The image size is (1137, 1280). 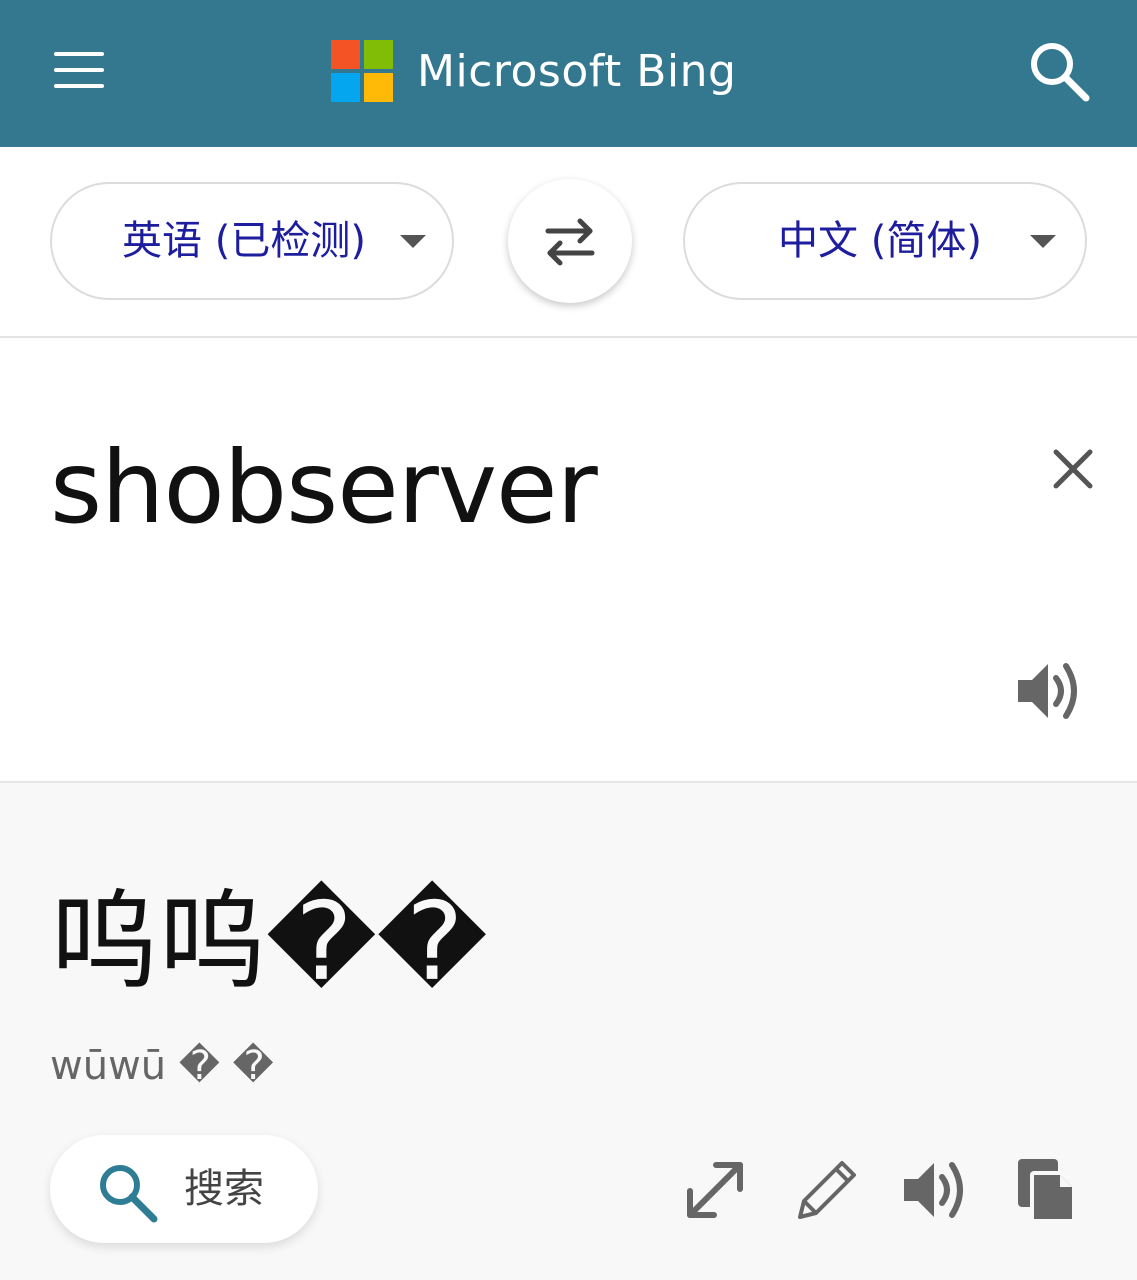 I want to click on hamburger-menu-icon, so click(x=79, y=70).